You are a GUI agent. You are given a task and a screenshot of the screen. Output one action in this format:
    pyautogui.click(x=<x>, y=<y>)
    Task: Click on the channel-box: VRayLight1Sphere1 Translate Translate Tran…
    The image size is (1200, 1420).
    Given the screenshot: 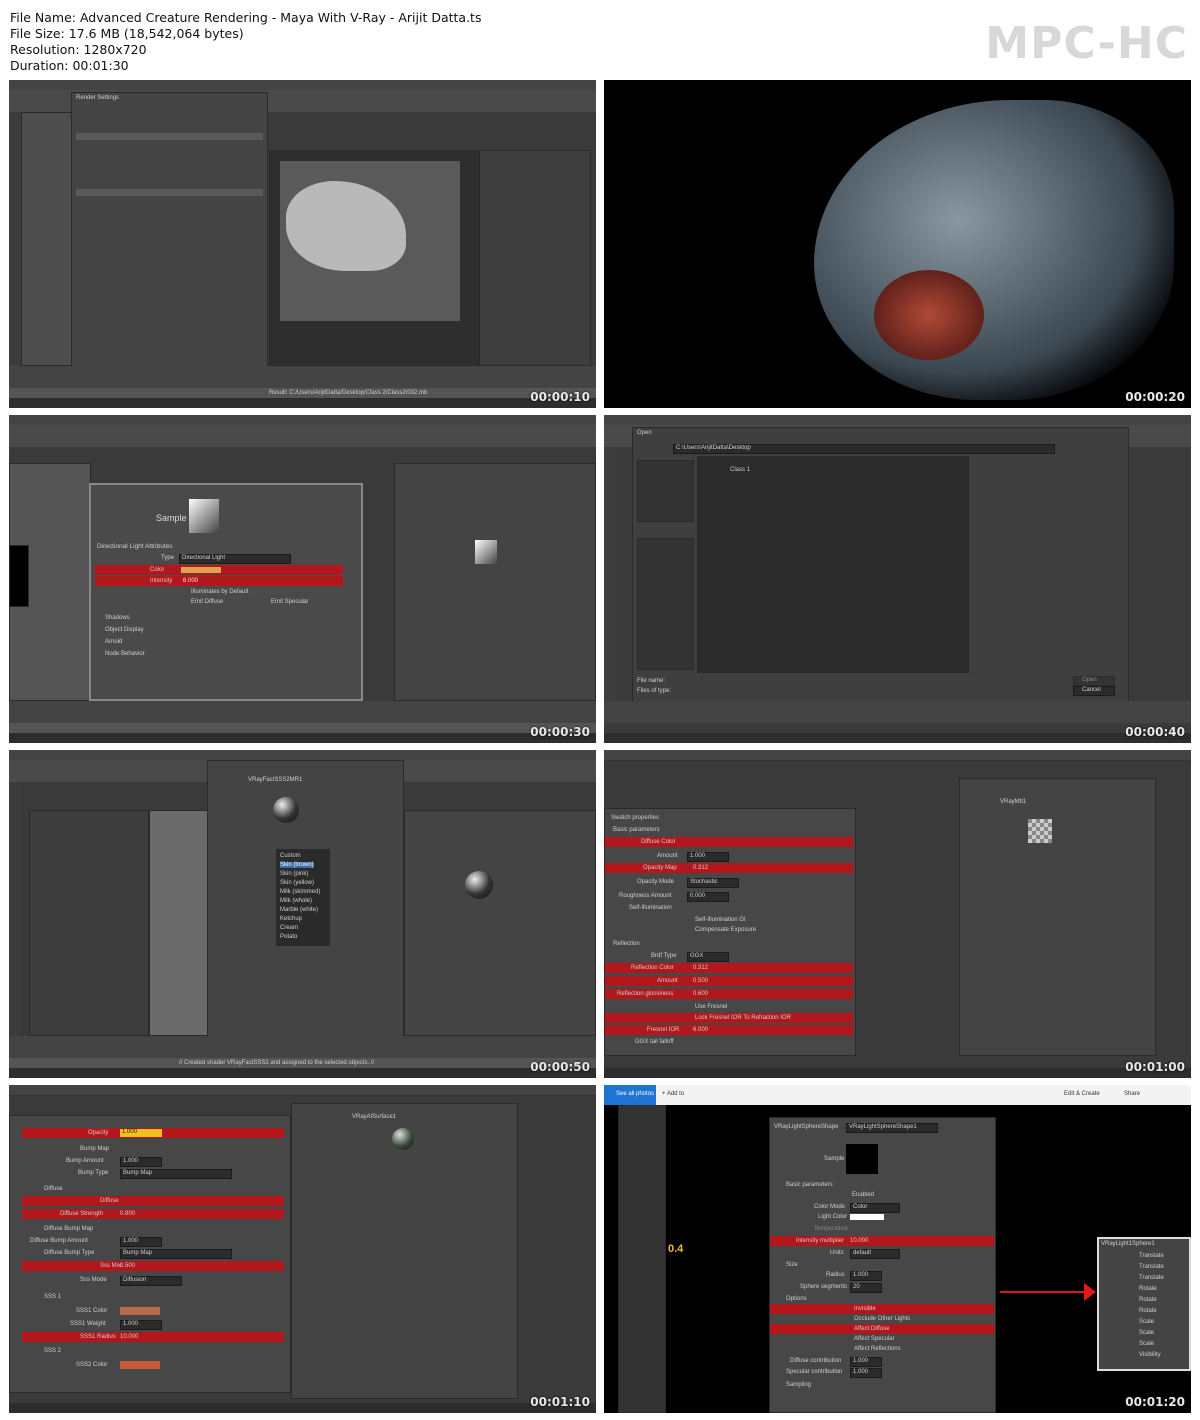 What is the action you would take?
    pyautogui.click(x=1144, y=1304)
    